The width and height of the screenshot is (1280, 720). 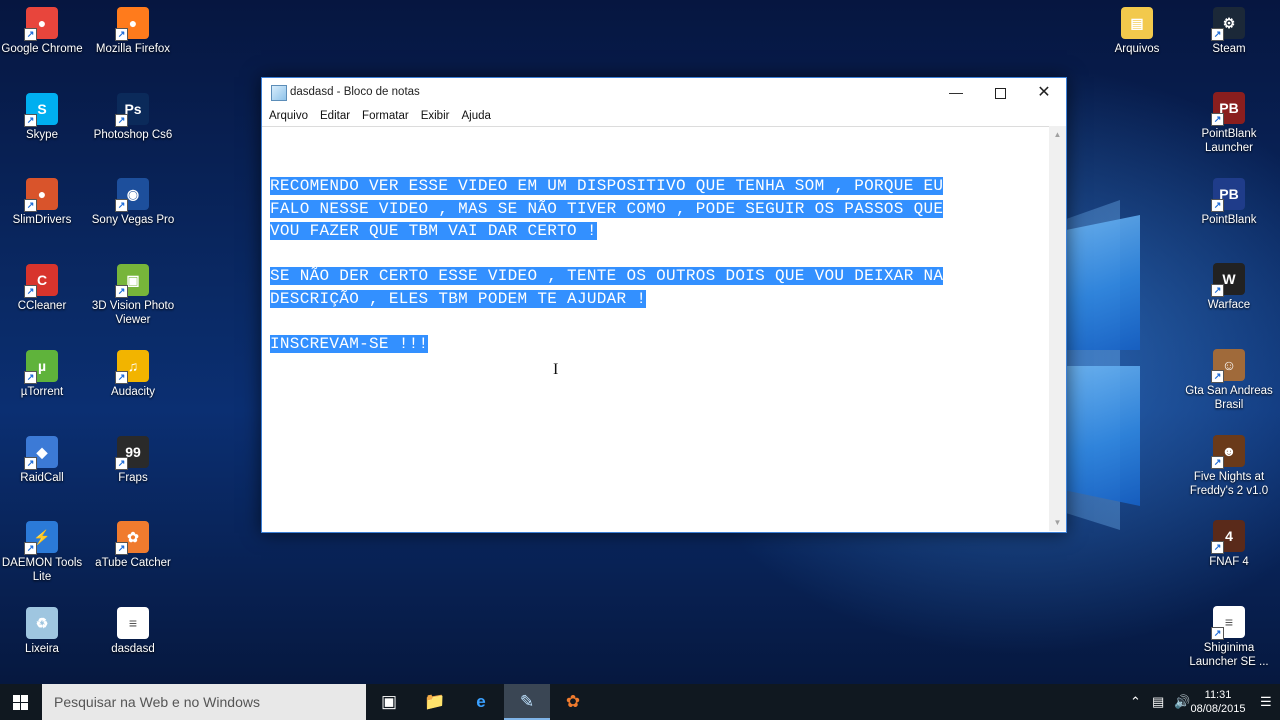 What do you see at coordinates (133, 631) in the screenshot?
I see `desktop-icon-text-file: ≡ dasdasd` at bounding box center [133, 631].